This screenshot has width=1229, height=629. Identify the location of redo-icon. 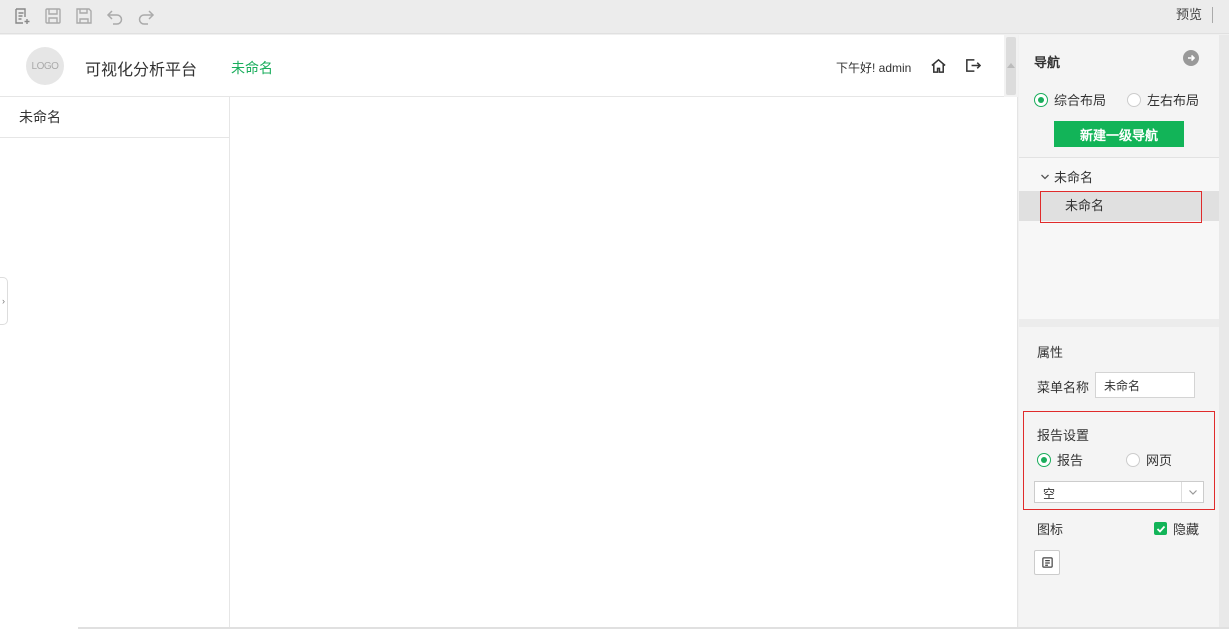
(146, 16).